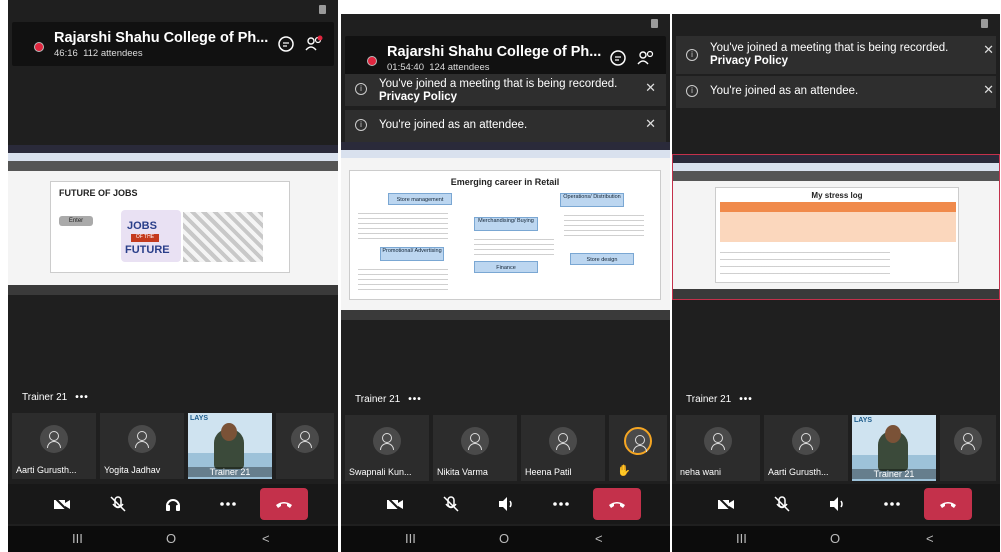  I want to click on participant-tile: Nikita Varma, so click(475, 448).